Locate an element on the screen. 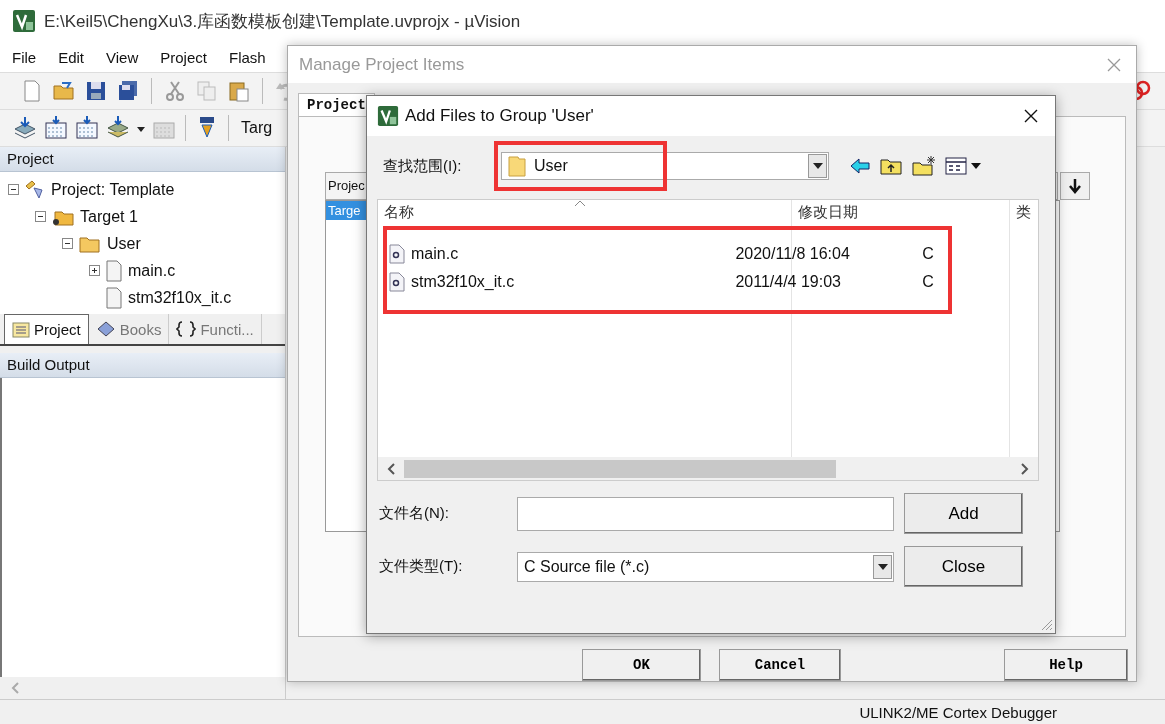  scroll-left-icon is located at coordinates (391, 468).